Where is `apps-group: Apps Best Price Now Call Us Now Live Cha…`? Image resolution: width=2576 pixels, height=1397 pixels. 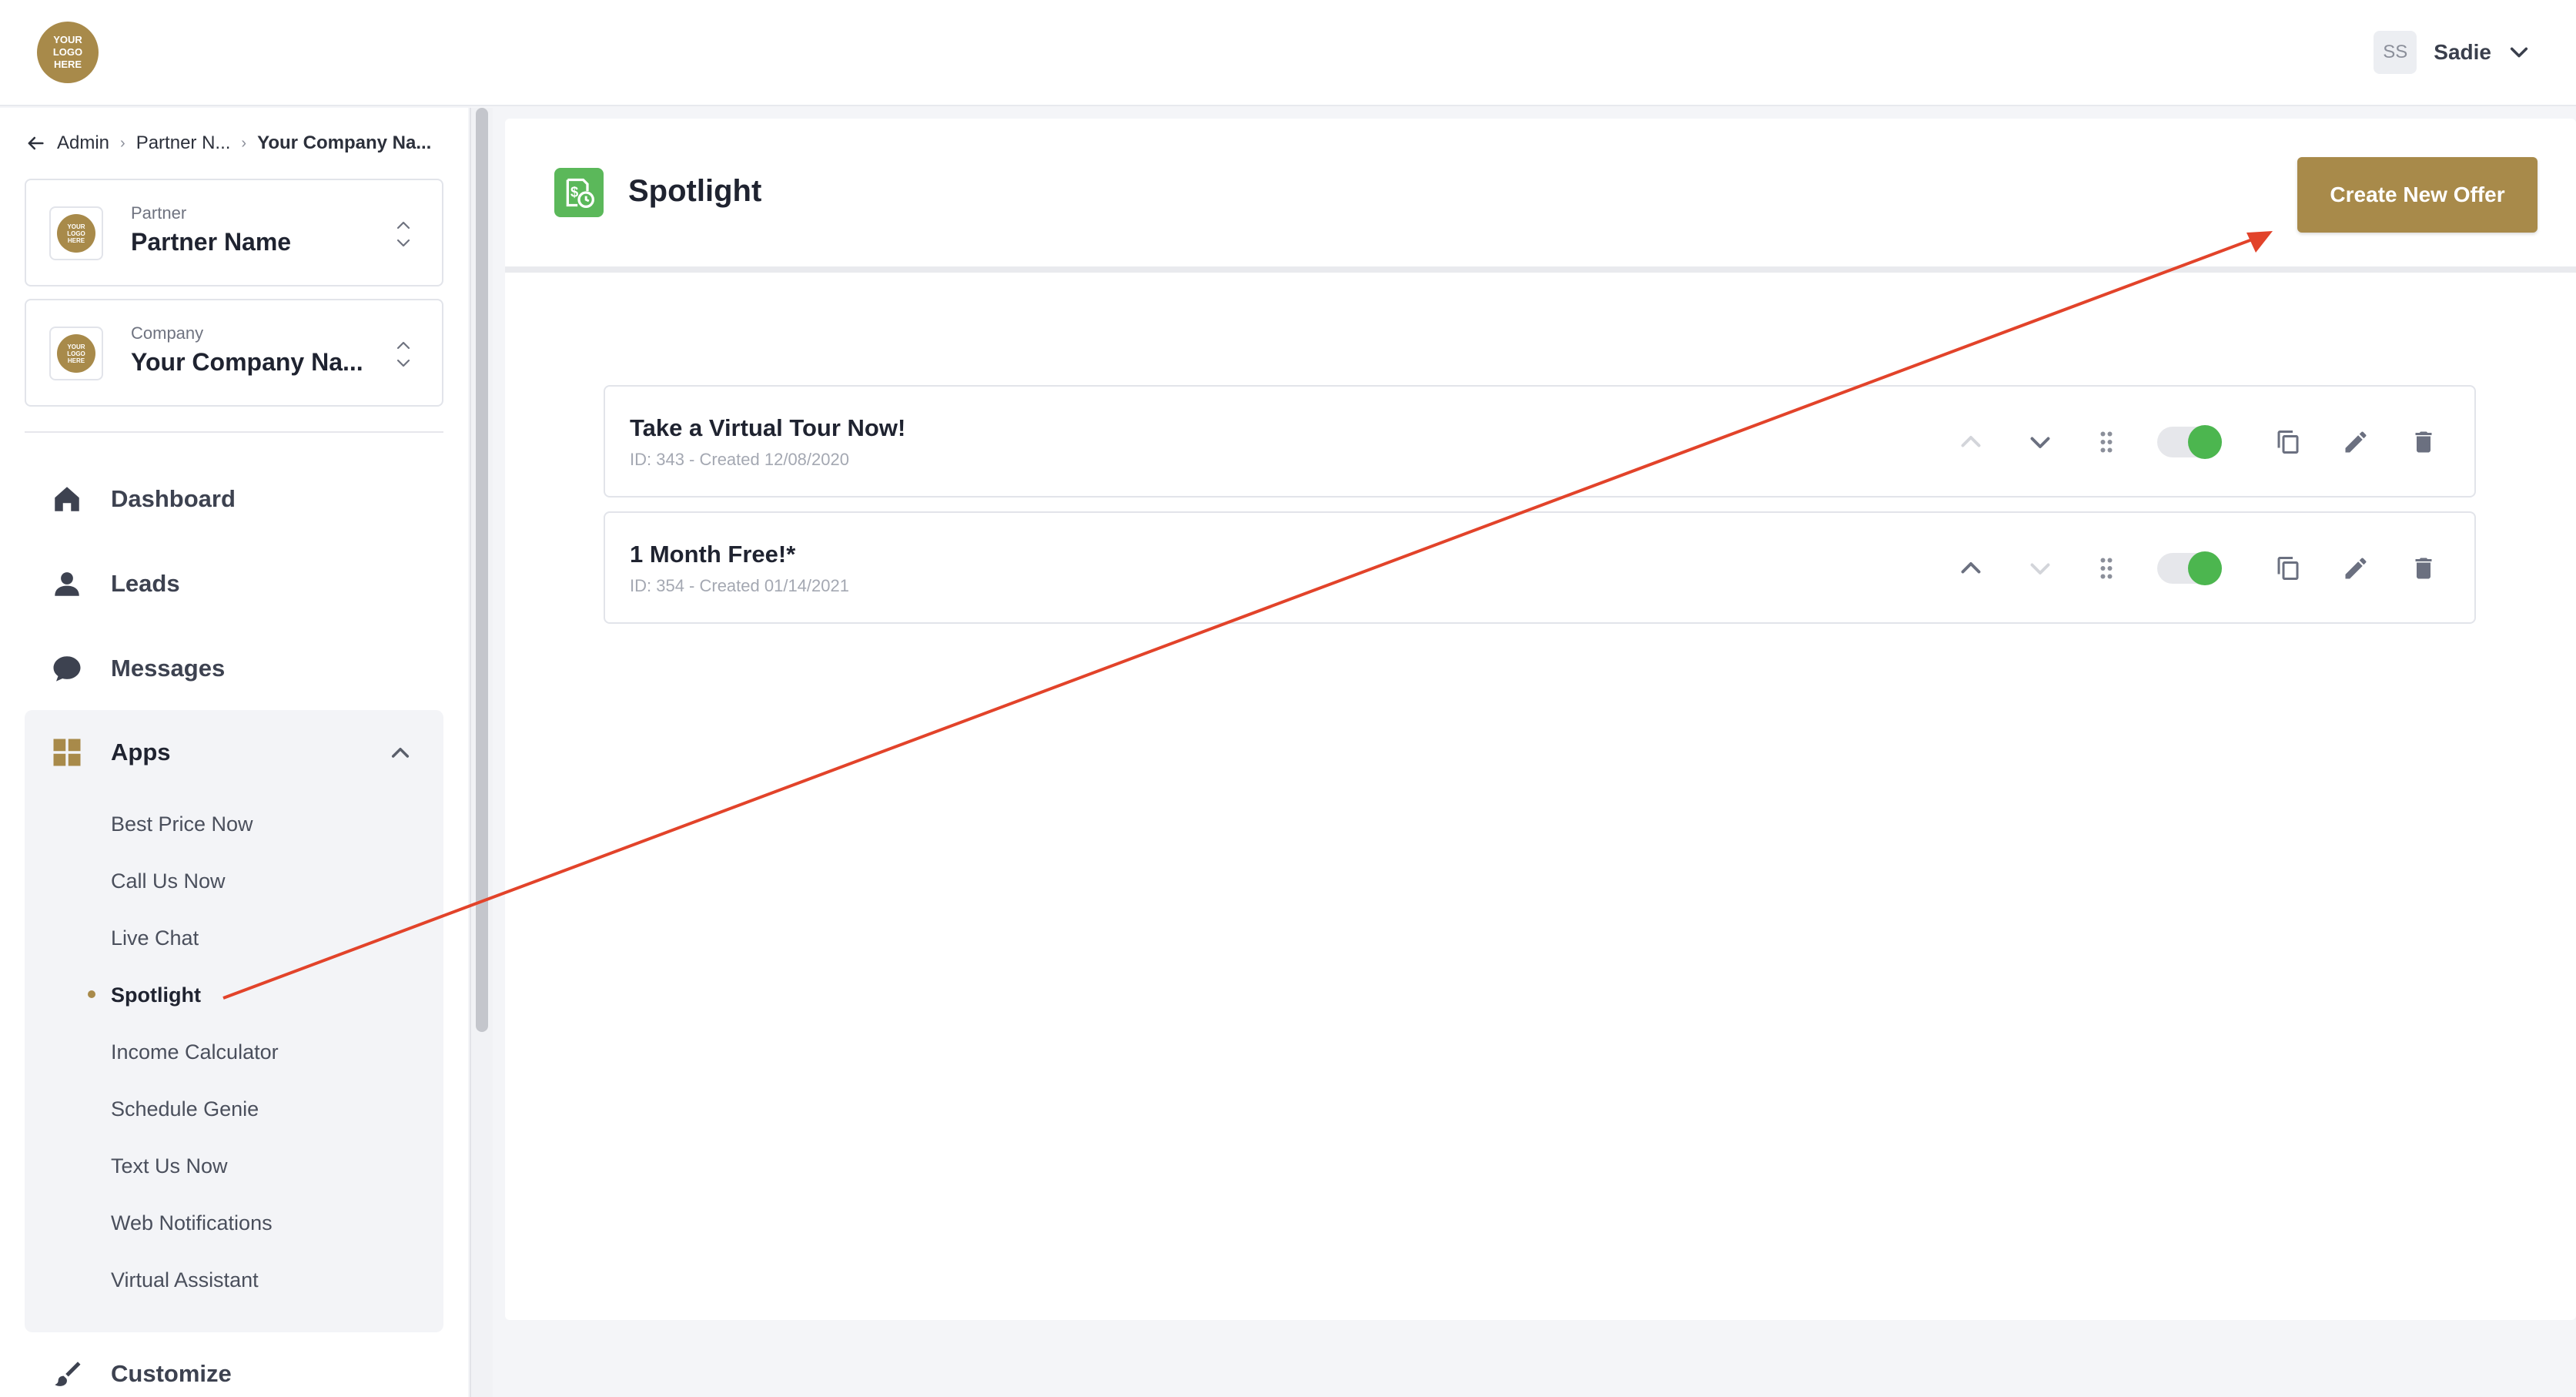 apps-group: Apps Best Price Now Call Us Now Live Cha… is located at coordinates (234, 1021).